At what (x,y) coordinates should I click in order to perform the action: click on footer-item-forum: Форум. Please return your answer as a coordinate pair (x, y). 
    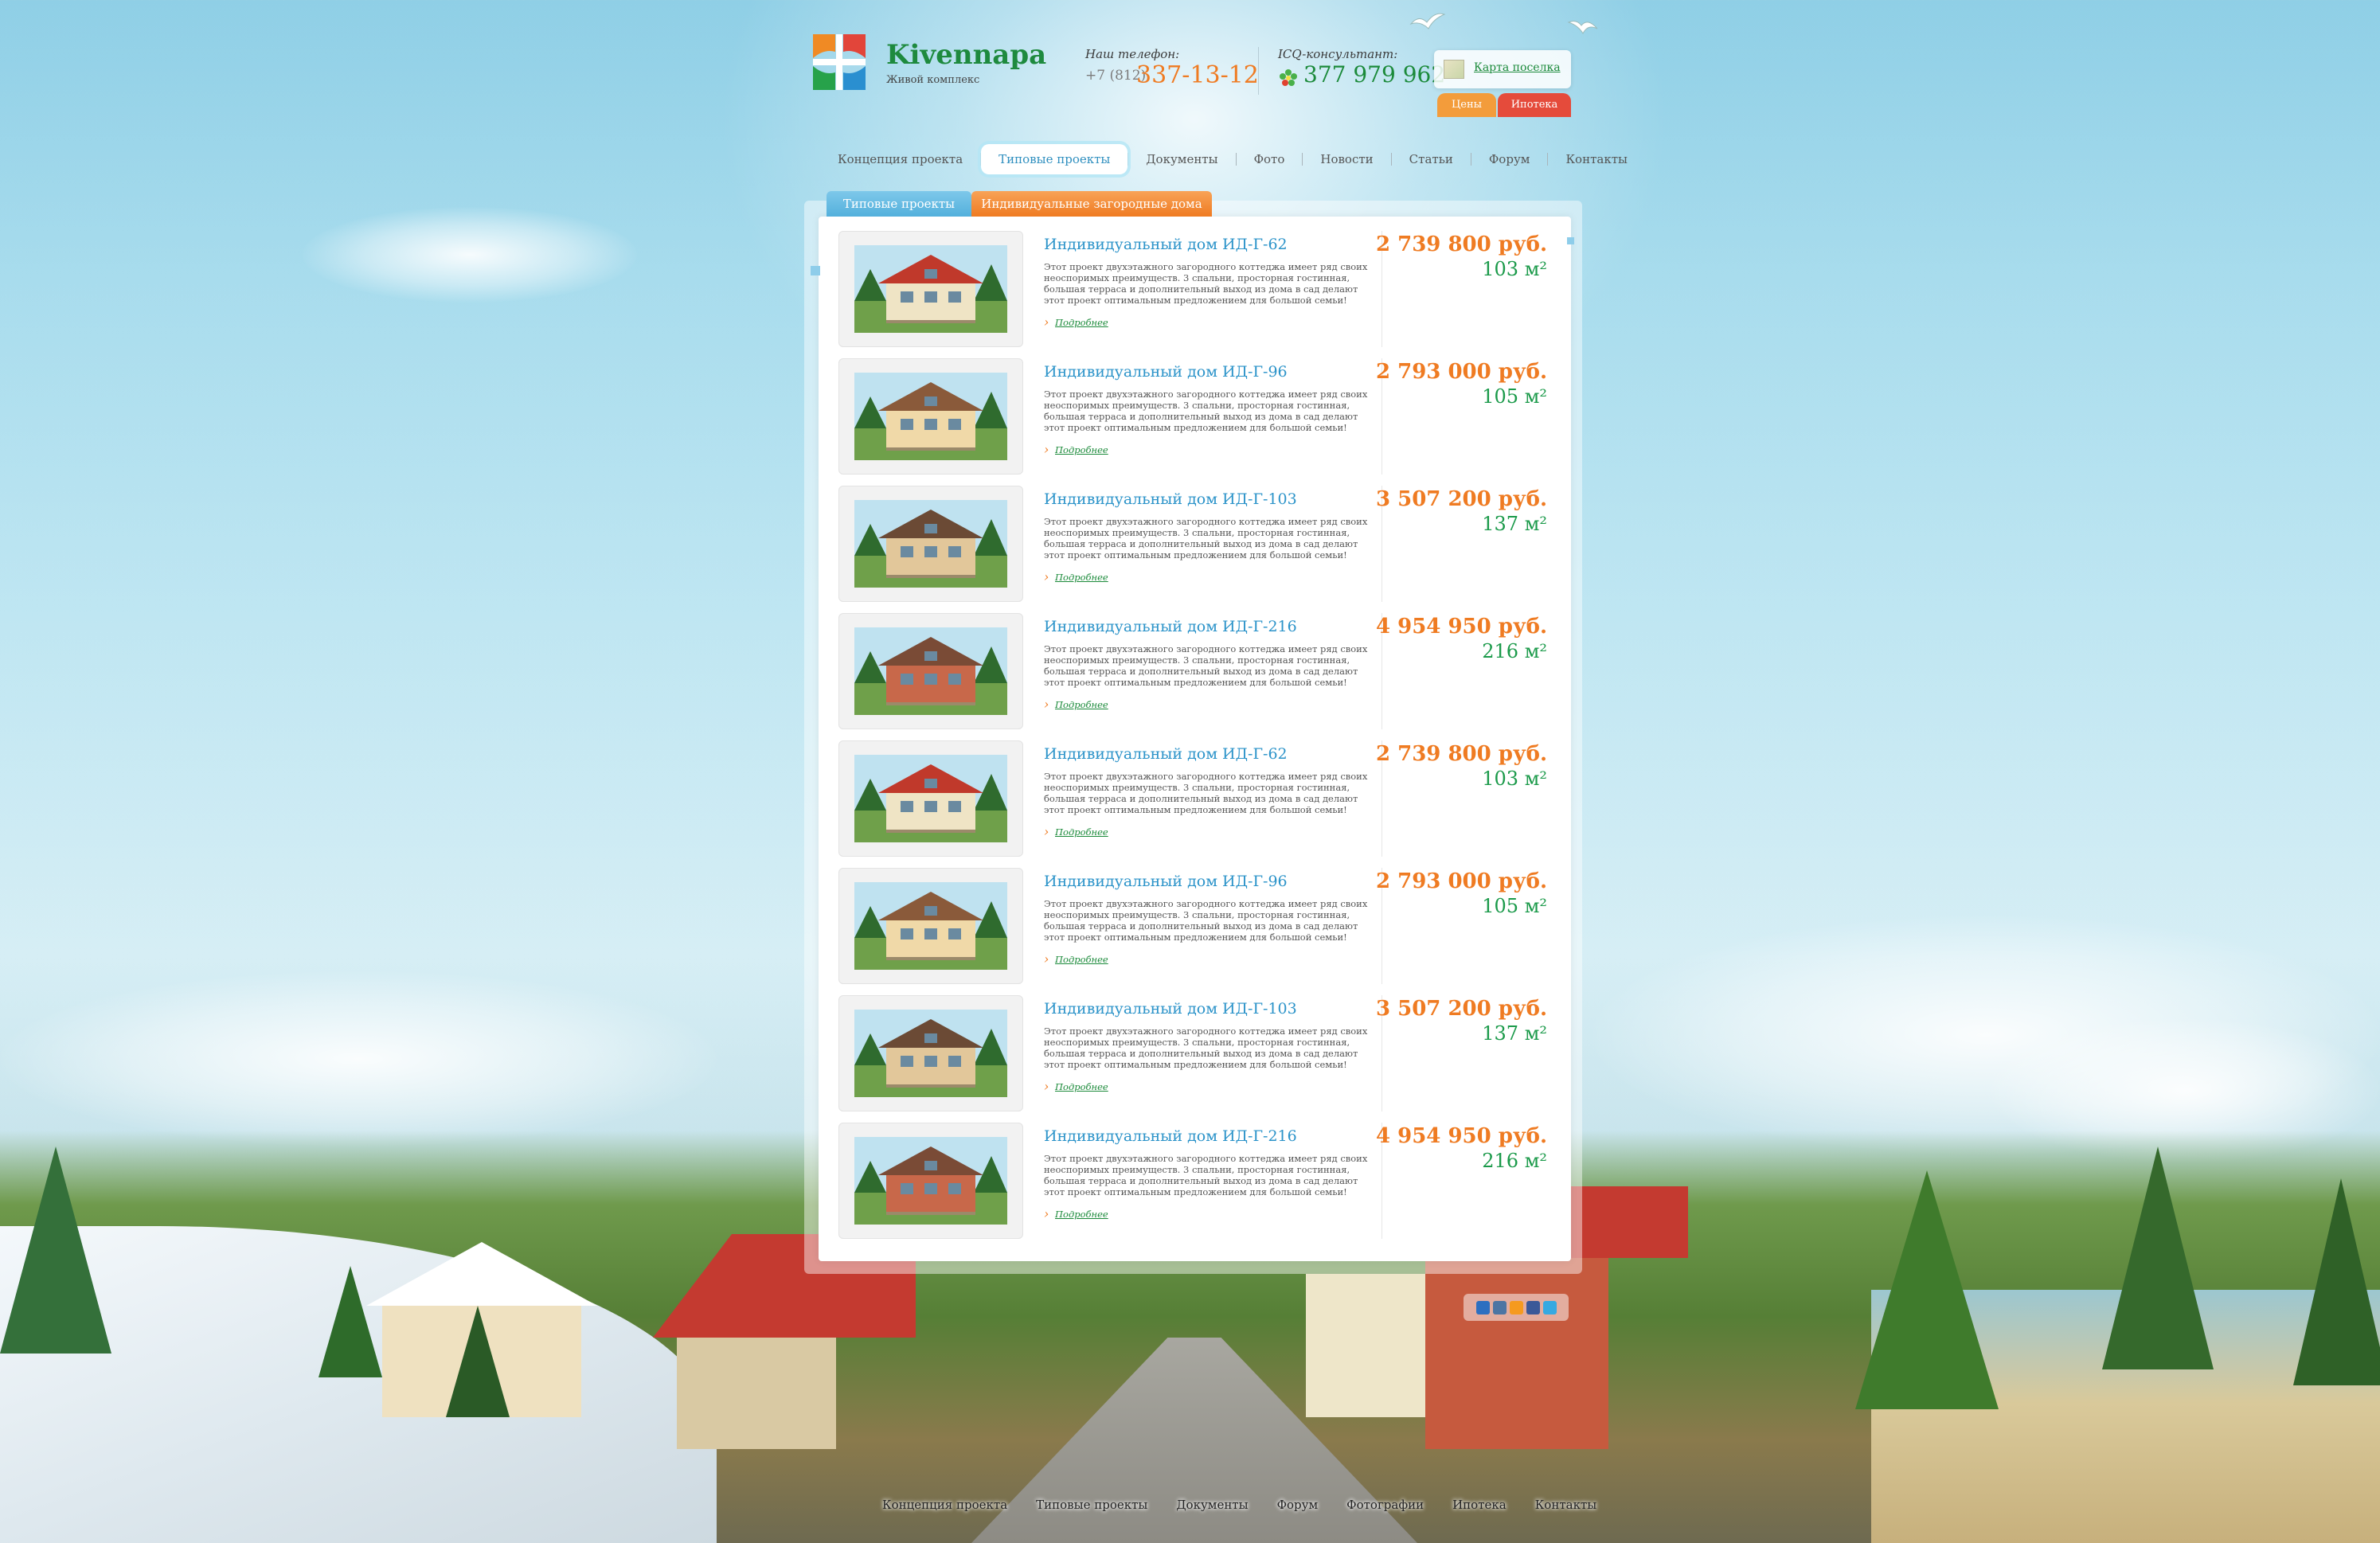
    Looking at the image, I should click on (1298, 1505).